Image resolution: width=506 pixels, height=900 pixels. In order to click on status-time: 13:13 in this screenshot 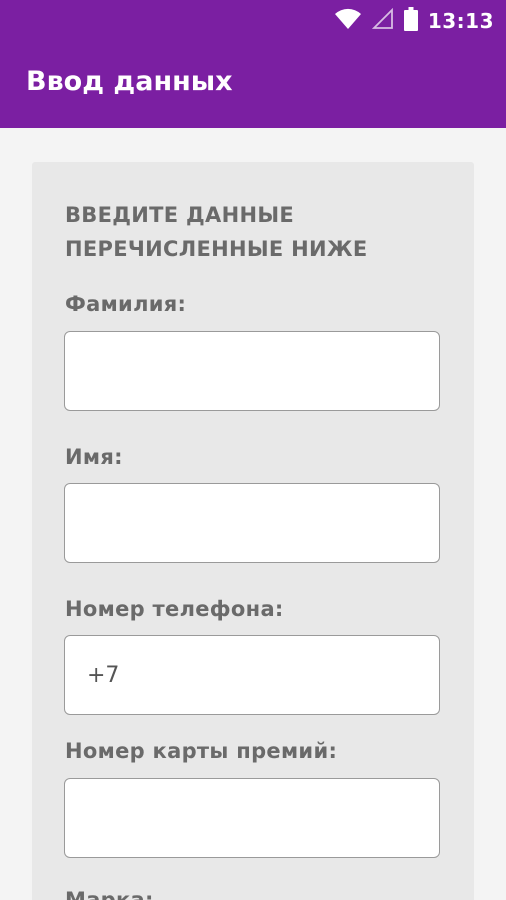, I will do `click(460, 21)`.